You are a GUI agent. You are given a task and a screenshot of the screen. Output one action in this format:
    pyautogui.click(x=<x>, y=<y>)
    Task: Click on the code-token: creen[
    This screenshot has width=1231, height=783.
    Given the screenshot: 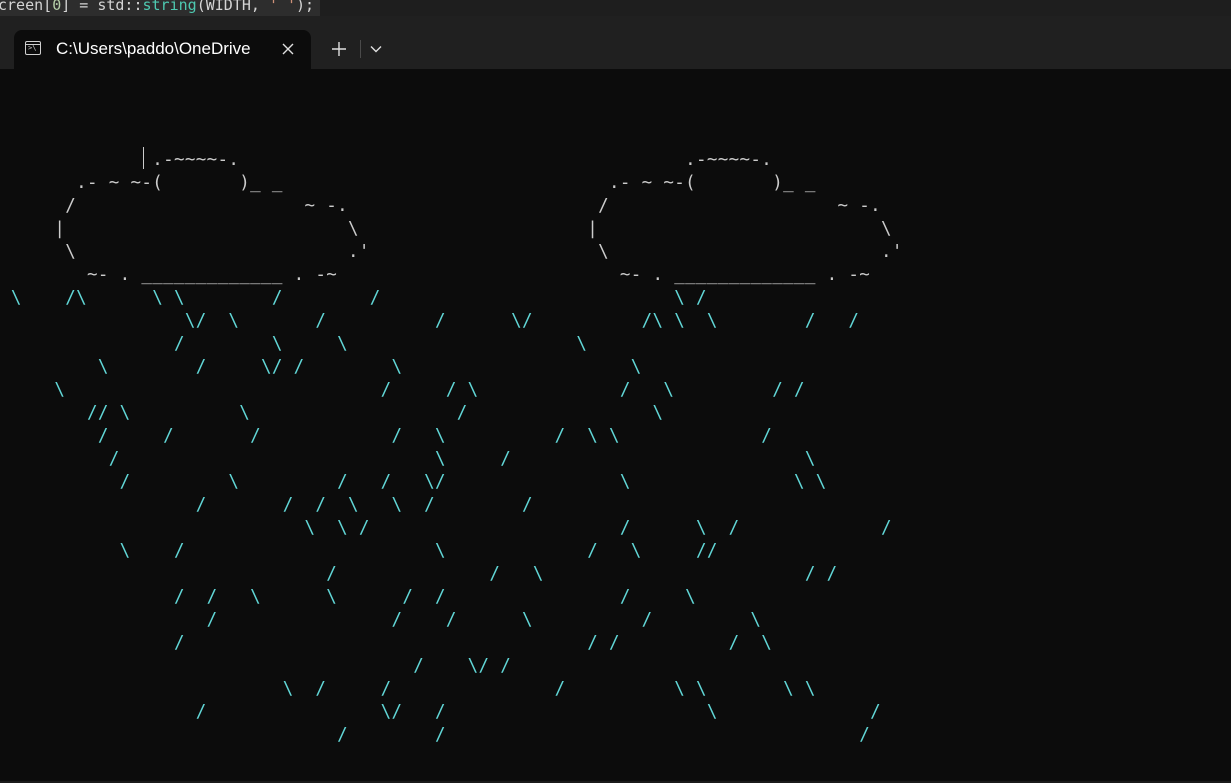 What is the action you would take?
    pyautogui.click(x=26, y=7)
    